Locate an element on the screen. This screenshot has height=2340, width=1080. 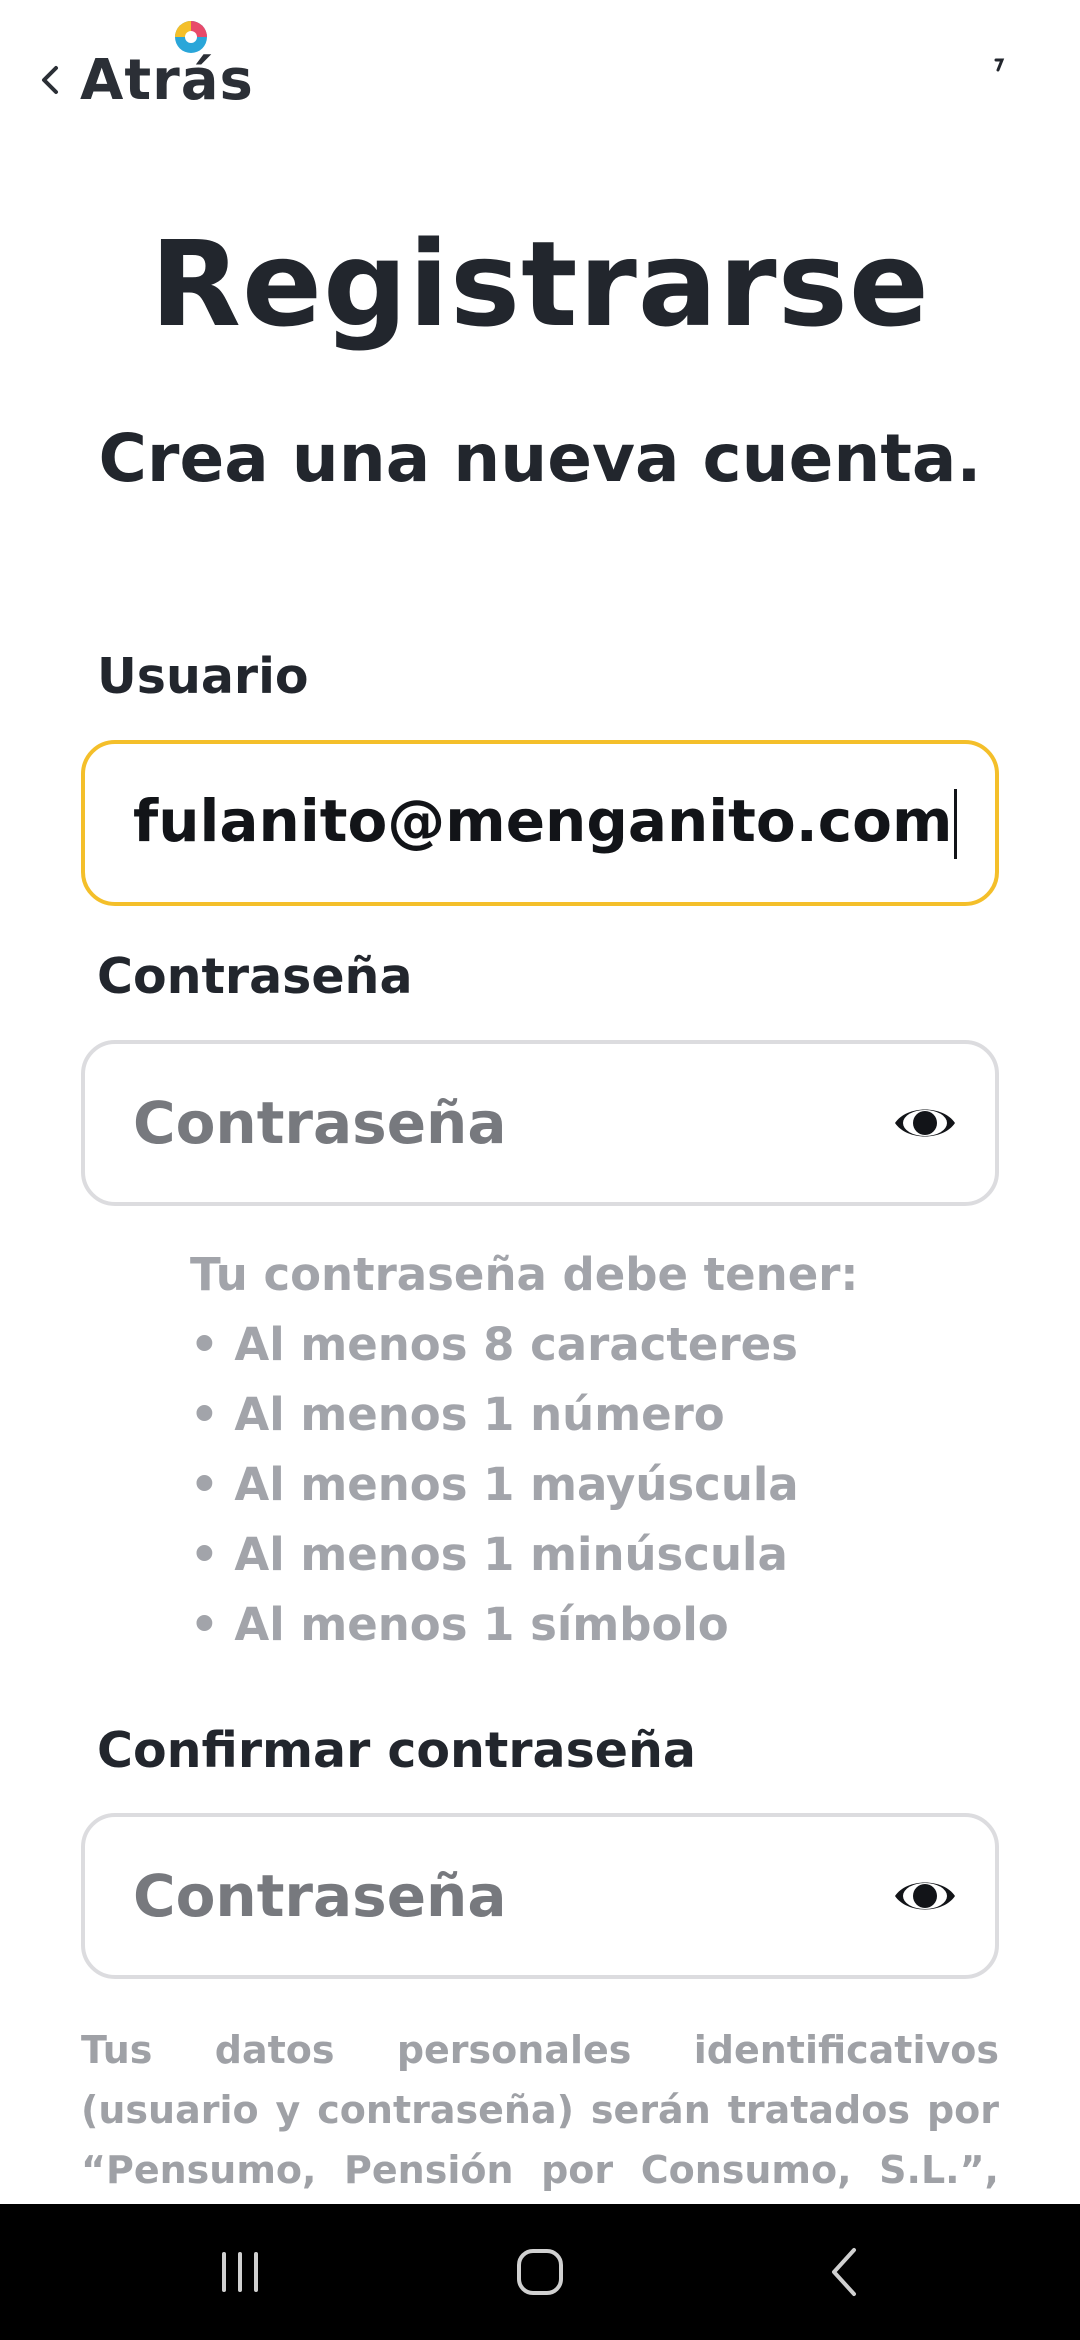
back-link: Atrás is located at coordinates (145, 70).